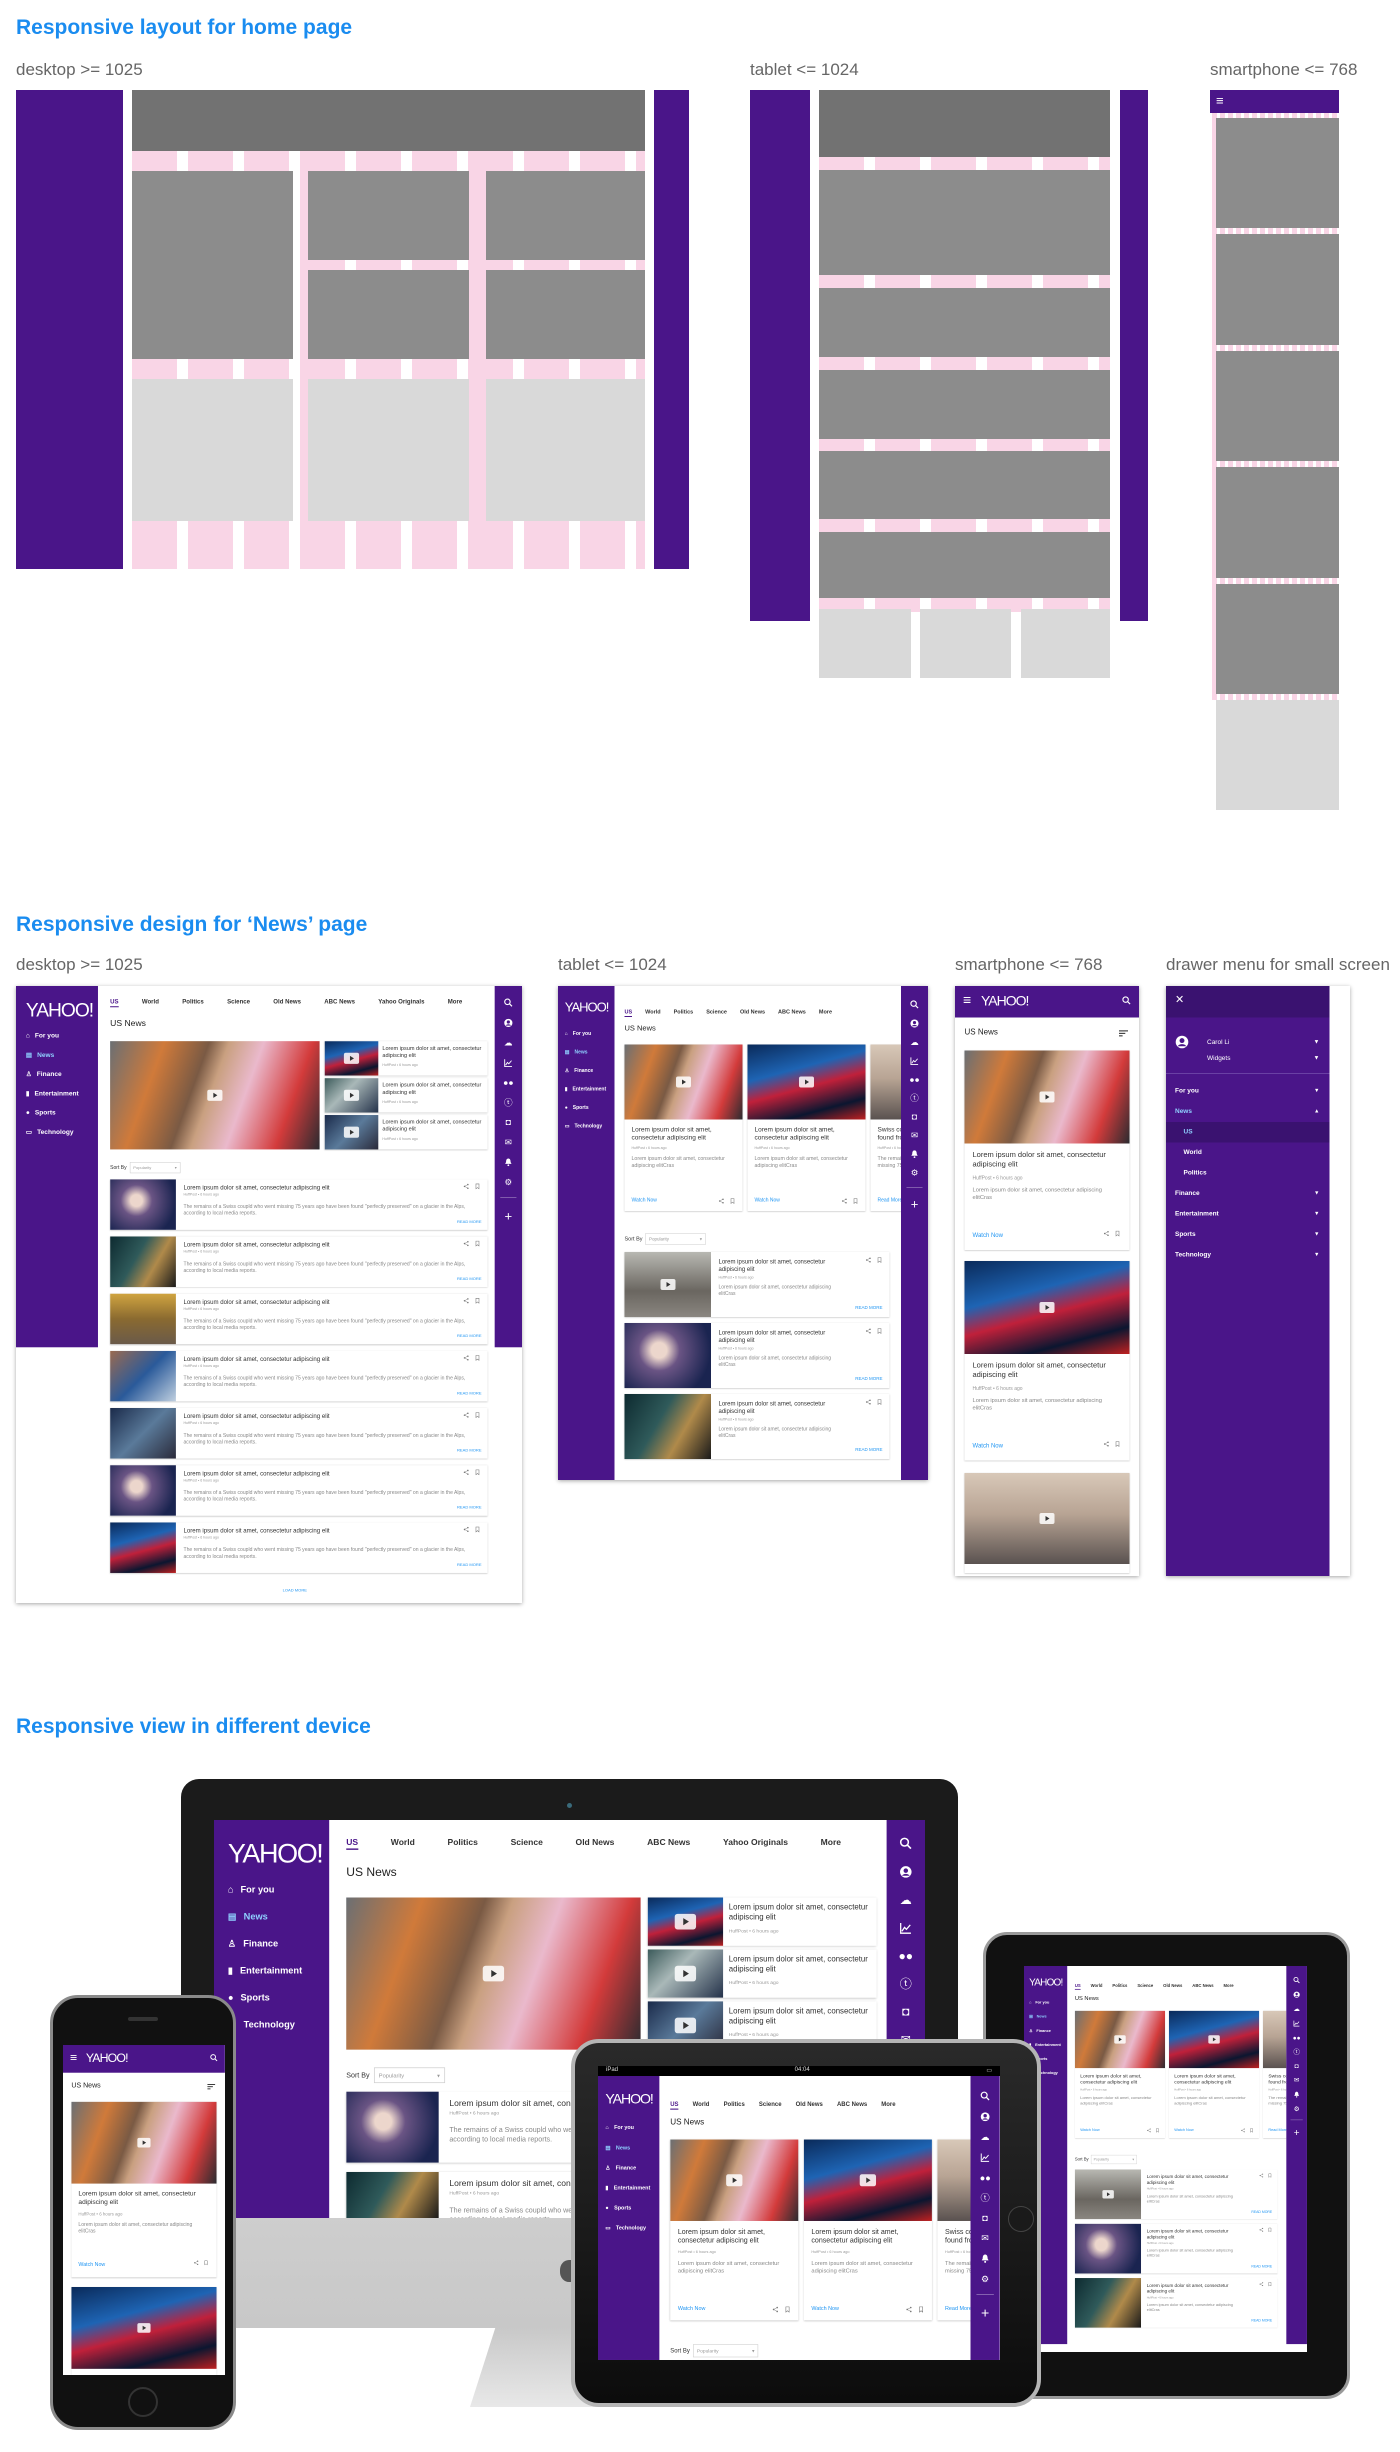 The height and width of the screenshot is (2452, 1400). I want to click on filter-icon, so click(211, 2087).